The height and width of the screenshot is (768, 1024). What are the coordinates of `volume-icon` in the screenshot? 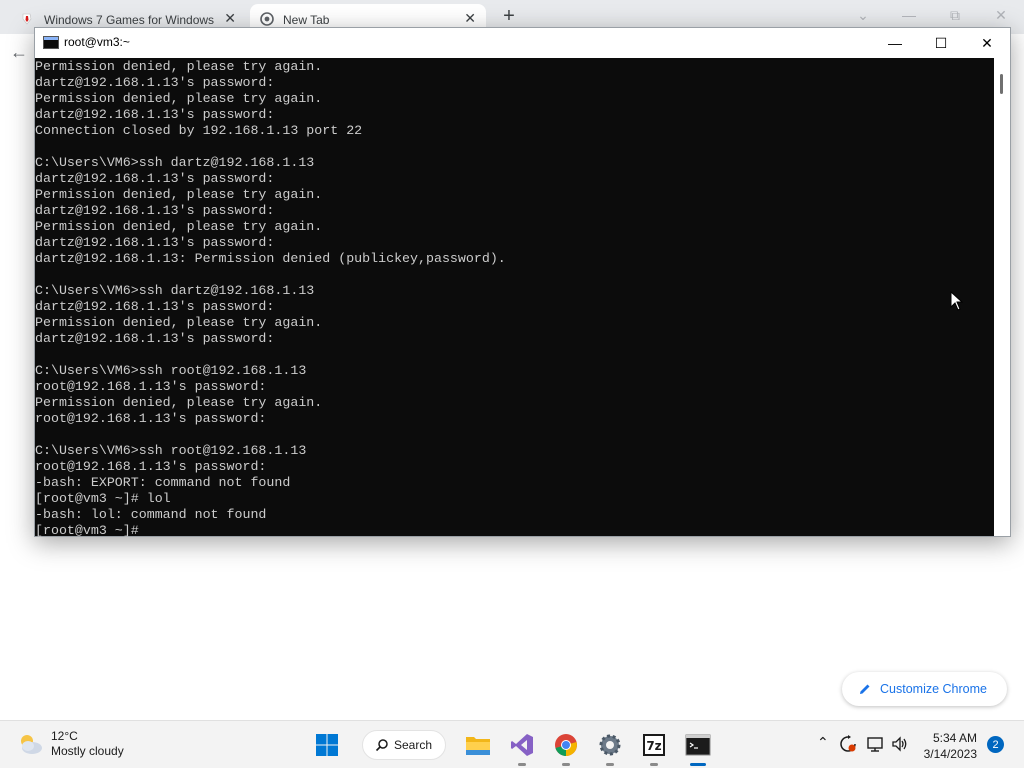 It's located at (900, 744).